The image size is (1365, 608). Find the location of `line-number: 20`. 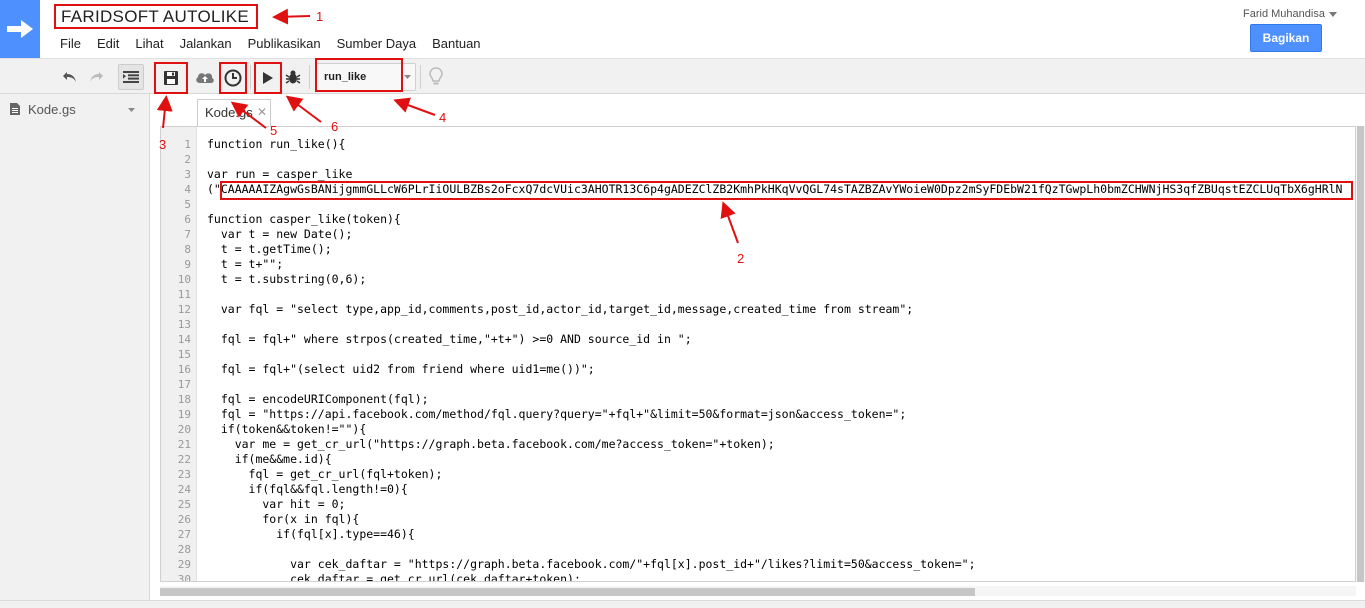

line-number: 20 is located at coordinates (184, 429).